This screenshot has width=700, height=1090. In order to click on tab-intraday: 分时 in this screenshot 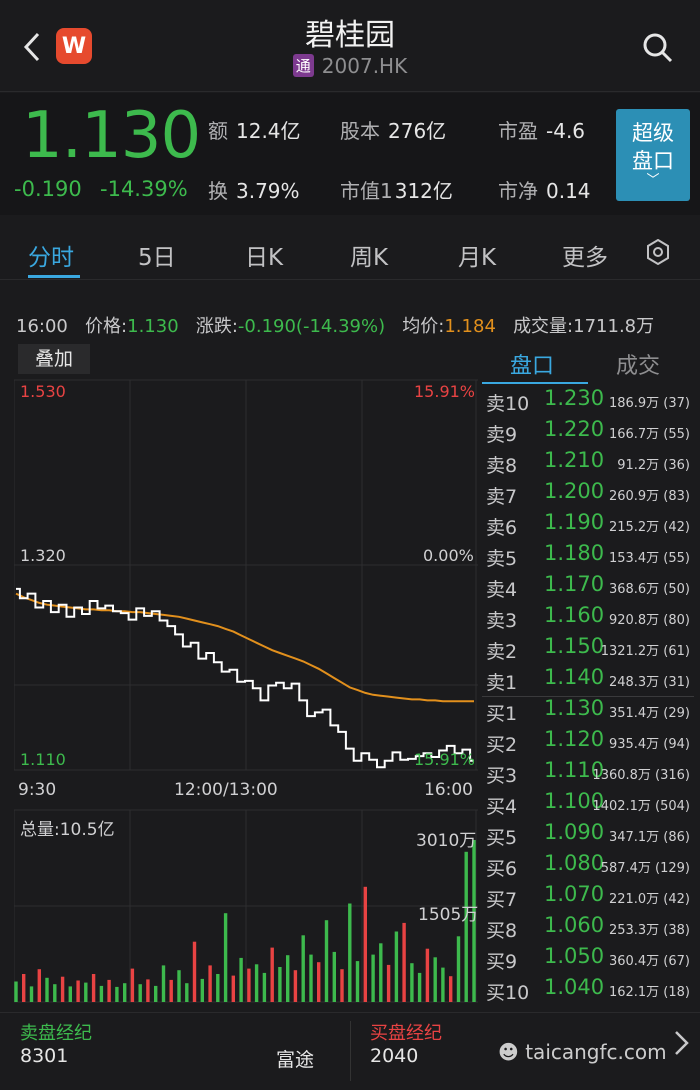, I will do `click(51, 255)`.